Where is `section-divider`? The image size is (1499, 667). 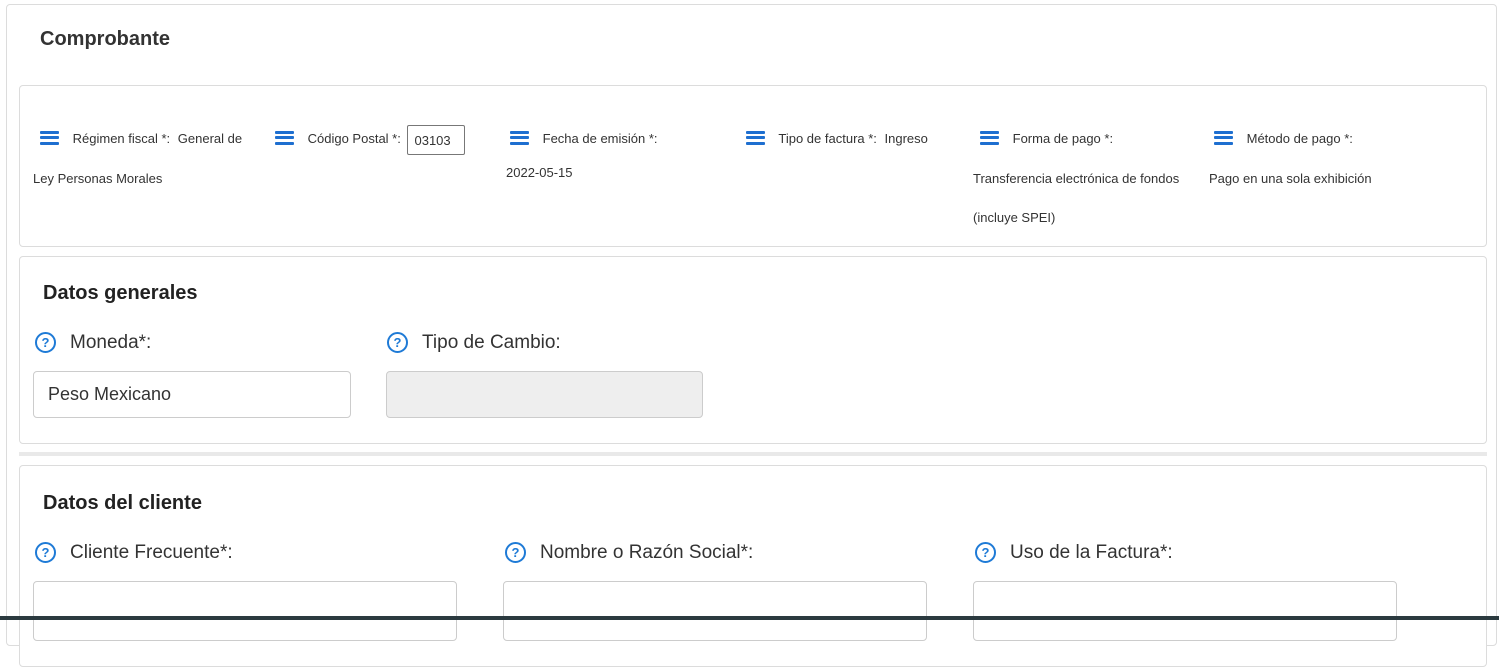
section-divider is located at coordinates (753, 454).